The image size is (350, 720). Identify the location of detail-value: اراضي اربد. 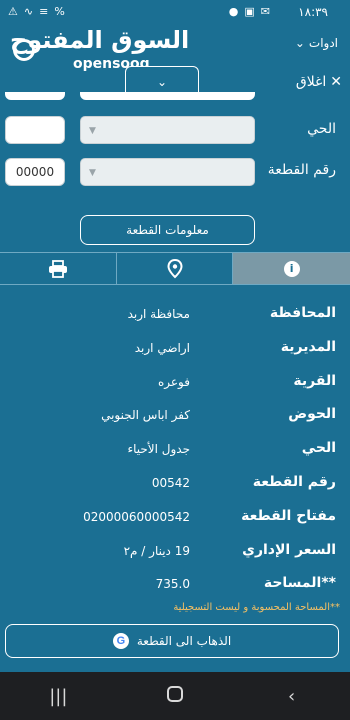
(162, 347).